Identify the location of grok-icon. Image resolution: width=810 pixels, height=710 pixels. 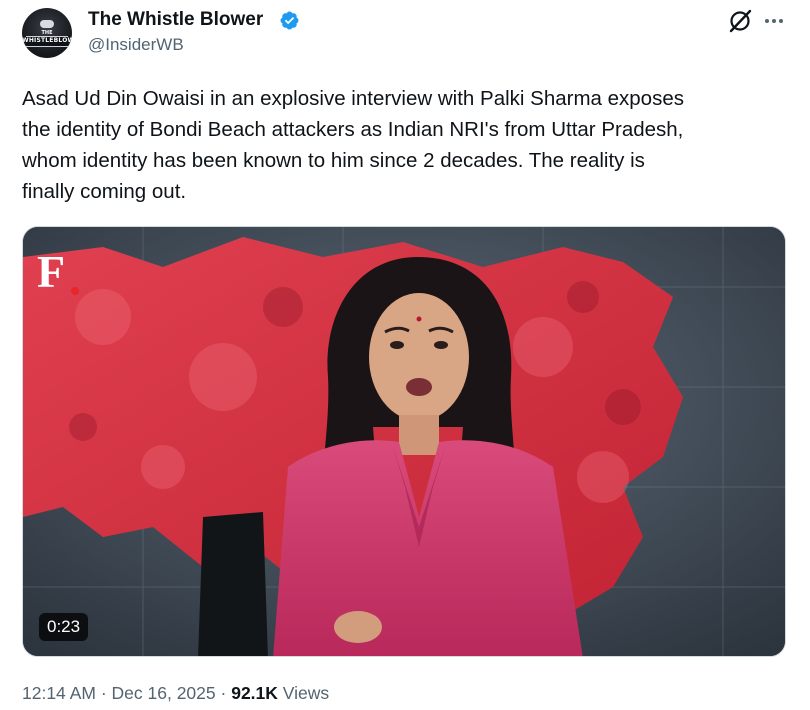
(740, 21).